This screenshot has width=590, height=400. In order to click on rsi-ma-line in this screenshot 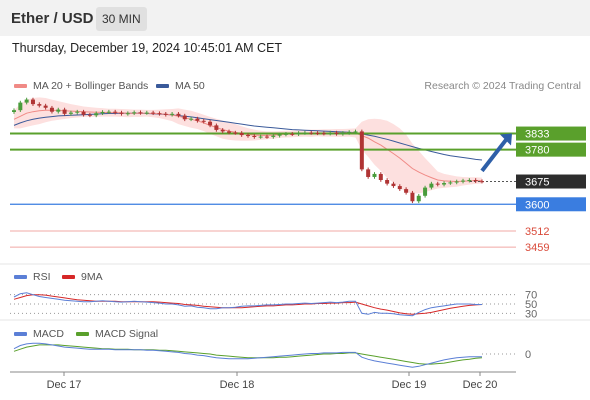, I will do `click(248, 304)`.